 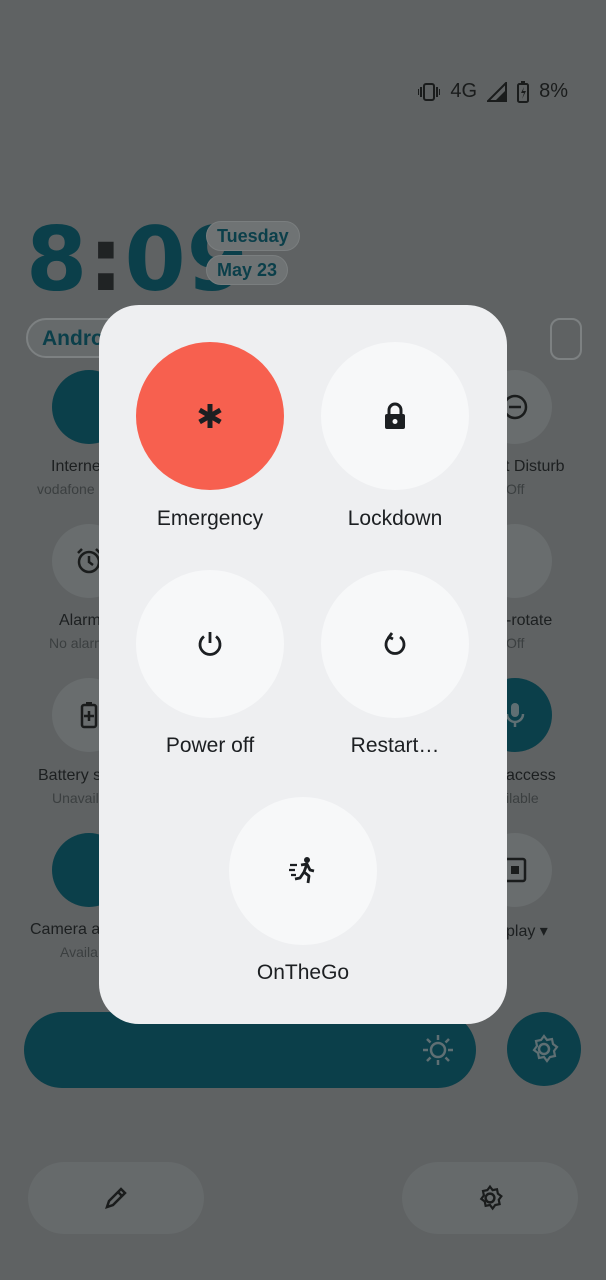 I want to click on lockdown-label: Lockdown, so click(x=395, y=518).